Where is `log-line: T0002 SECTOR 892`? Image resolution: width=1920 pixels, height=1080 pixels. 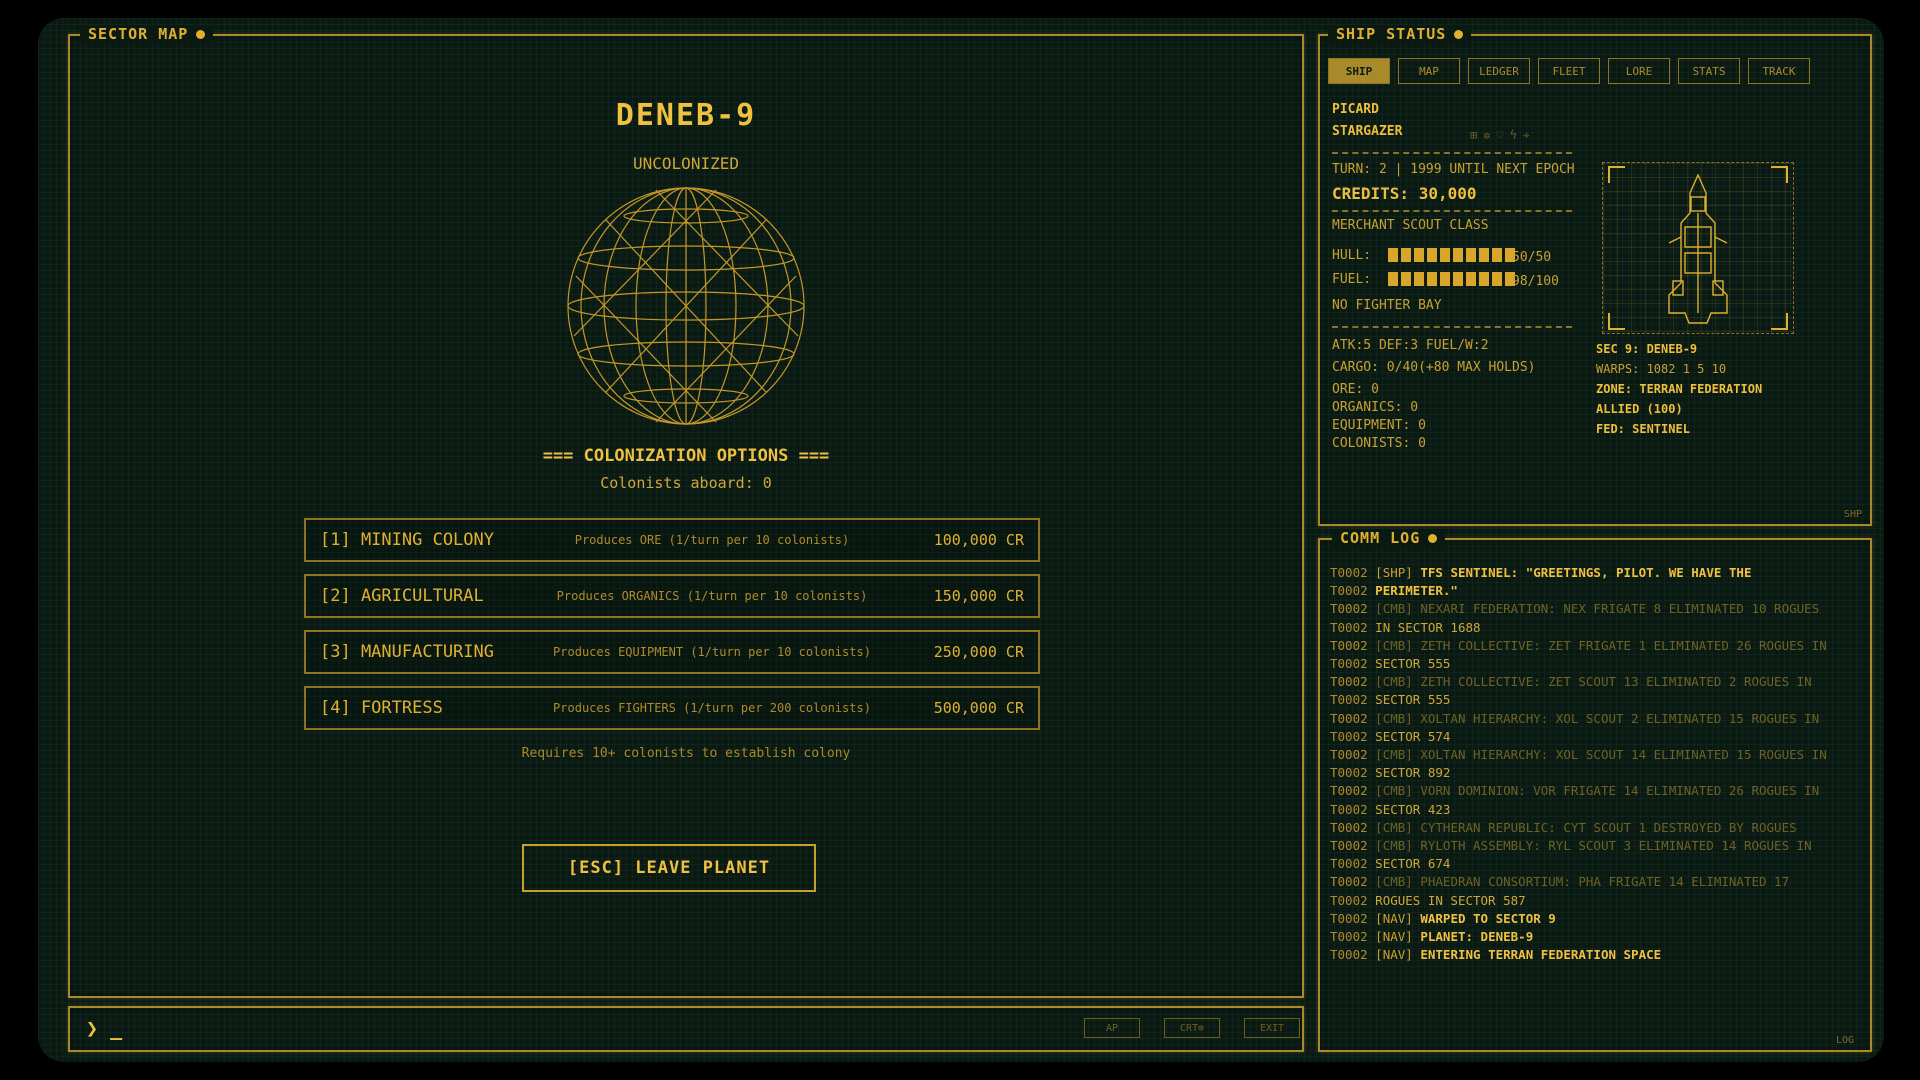 log-line: T0002 SECTOR 892 is located at coordinates (1595, 773).